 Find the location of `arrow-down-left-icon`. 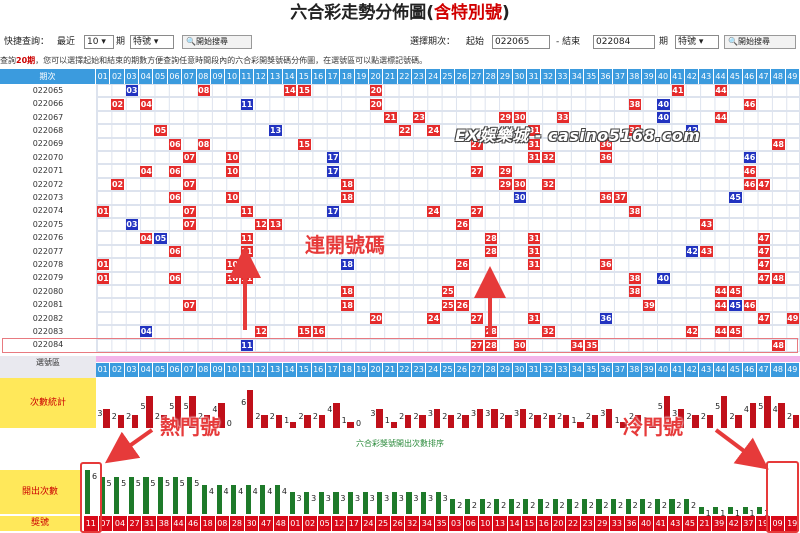

arrow-down-left-icon is located at coordinates (129, 446).